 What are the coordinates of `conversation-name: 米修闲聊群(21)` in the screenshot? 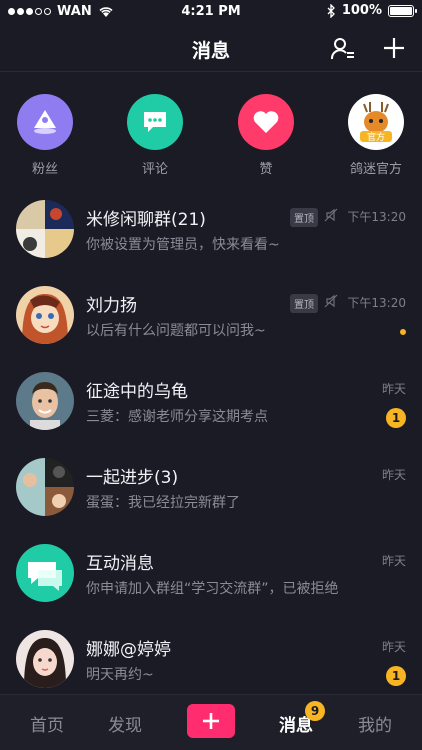 It's located at (146, 220).